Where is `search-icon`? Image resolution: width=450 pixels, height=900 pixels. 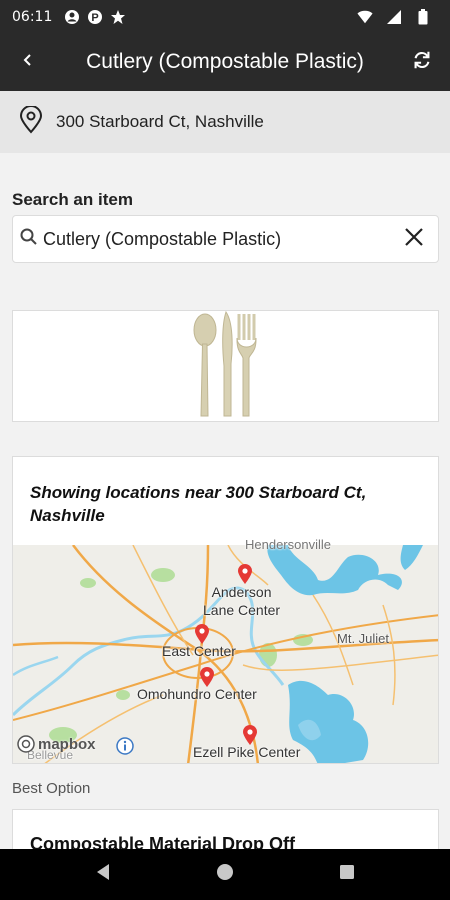
search-icon is located at coordinates (29, 239).